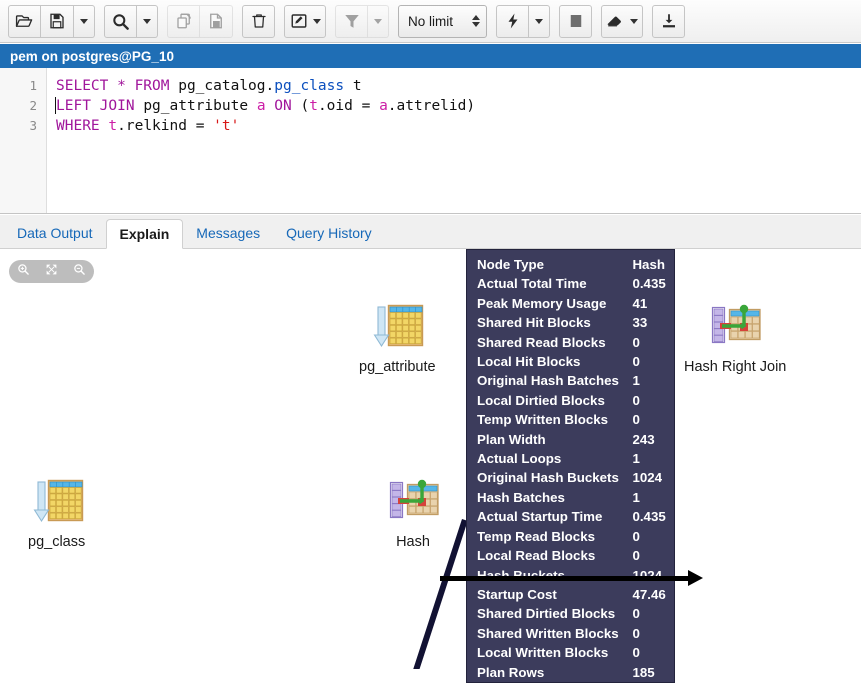  I want to click on sql-token: 't', so click(226, 126).